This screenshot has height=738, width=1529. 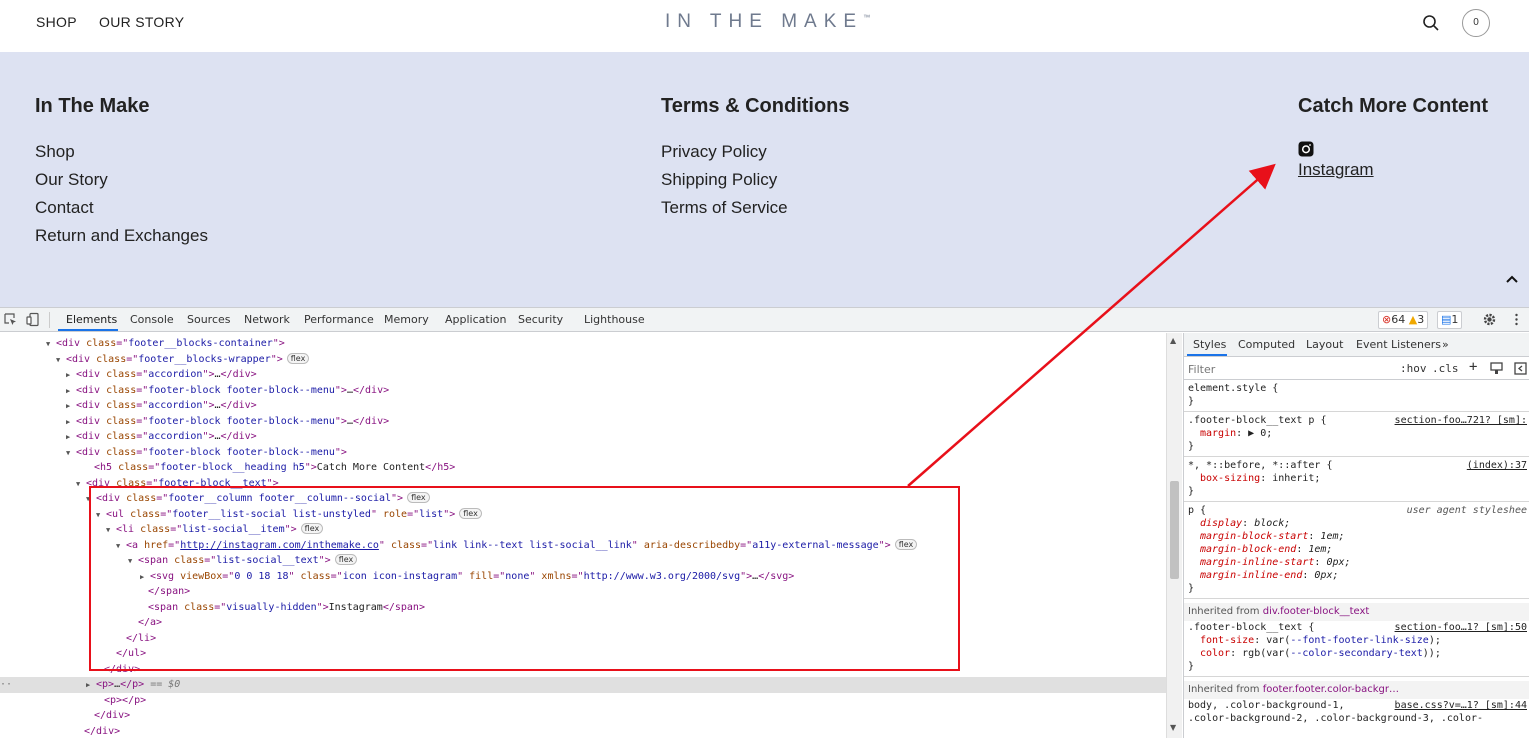 What do you see at coordinates (1356, 389) in the screenshot?
I see `style-rule-selector: element.style {` at bounding box center [1356, 389].